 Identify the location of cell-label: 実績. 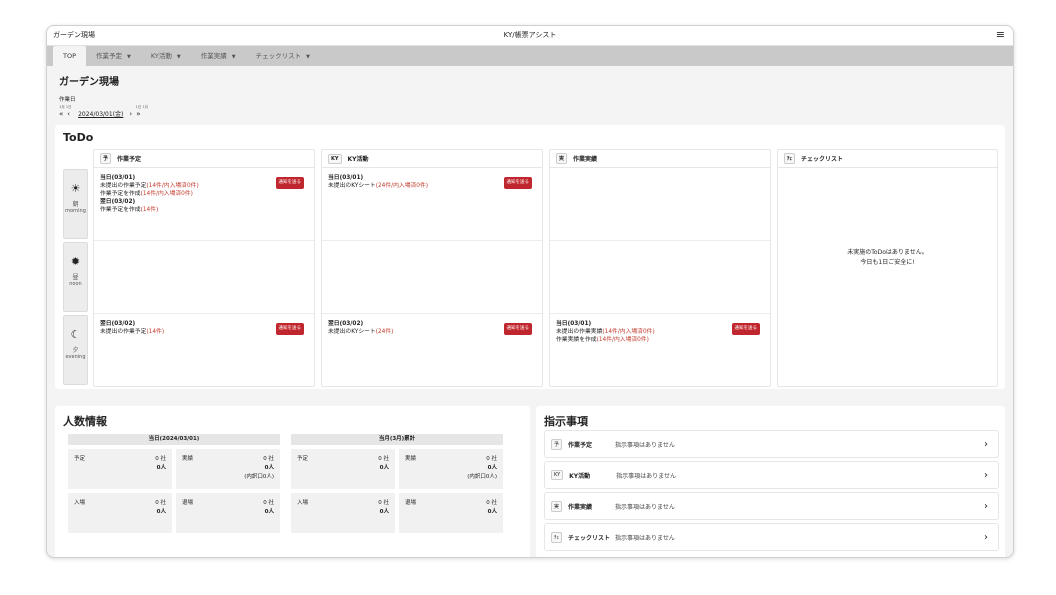
(411, 459).